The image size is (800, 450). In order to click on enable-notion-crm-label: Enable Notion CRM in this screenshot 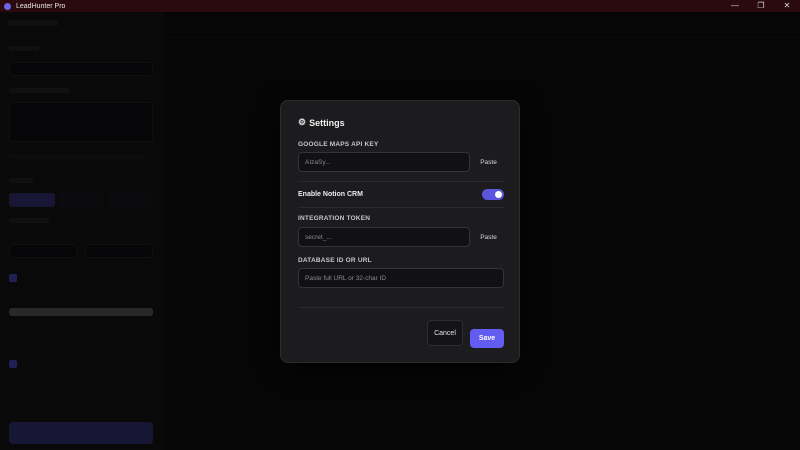, I will do `click(330, 194)`.